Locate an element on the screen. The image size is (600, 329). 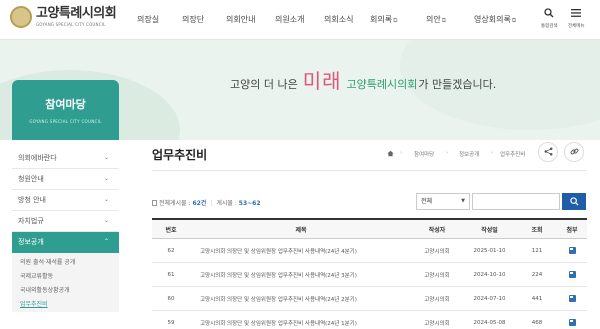
breadcrumb-item: 참여마당 is located at coordinates (424, 154).